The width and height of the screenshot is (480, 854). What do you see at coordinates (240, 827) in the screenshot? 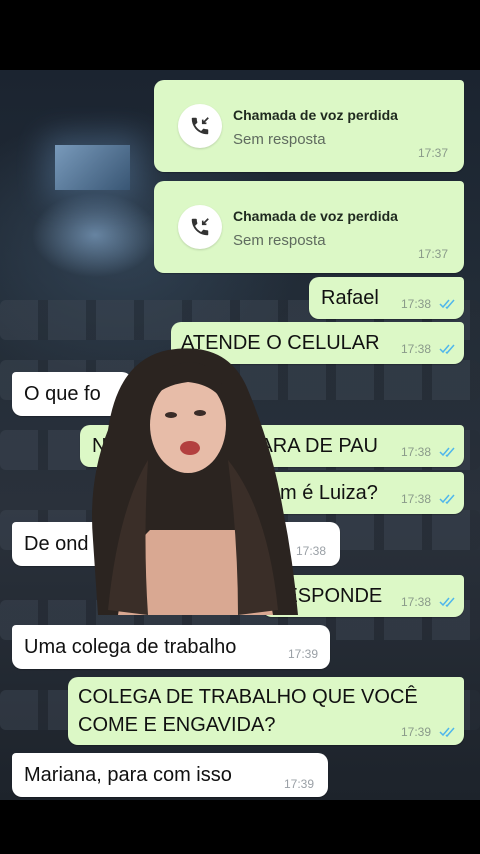
I see `bottom-black-bar` at bounding box center [240, 827].